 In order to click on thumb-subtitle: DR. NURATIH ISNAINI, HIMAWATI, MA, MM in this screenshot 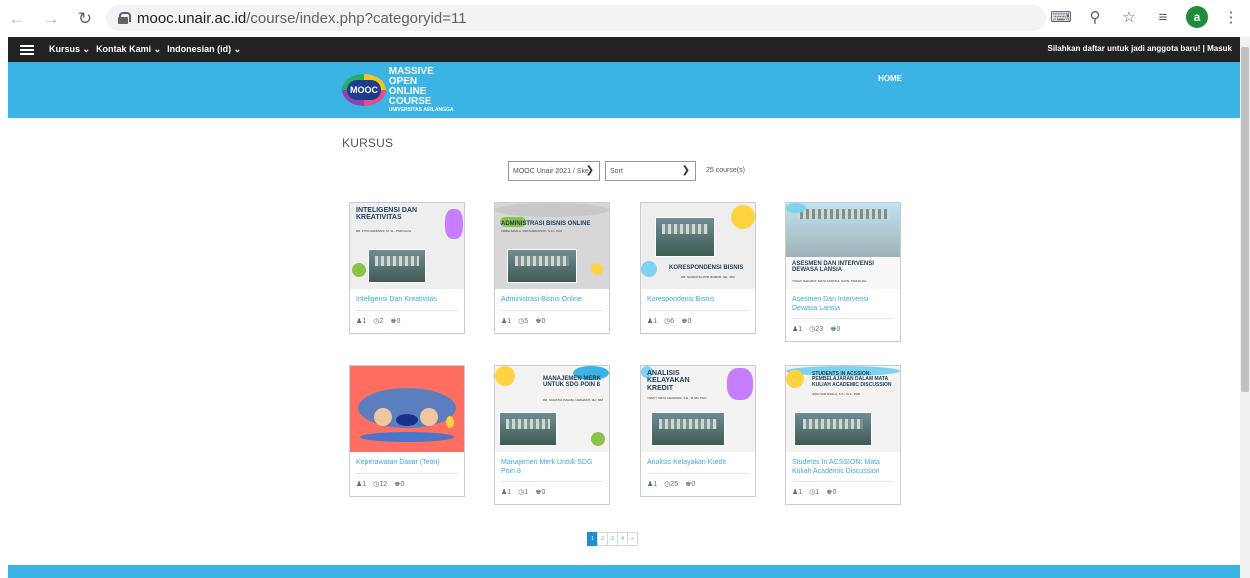, I will do `click(573, 400)`.